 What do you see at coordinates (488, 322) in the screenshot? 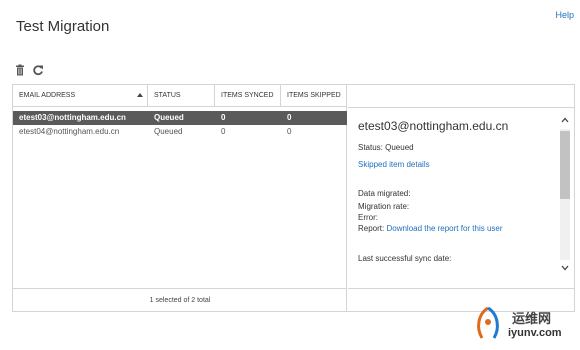
I see `watermark-figure-icon` at bounding box center [488, 322].